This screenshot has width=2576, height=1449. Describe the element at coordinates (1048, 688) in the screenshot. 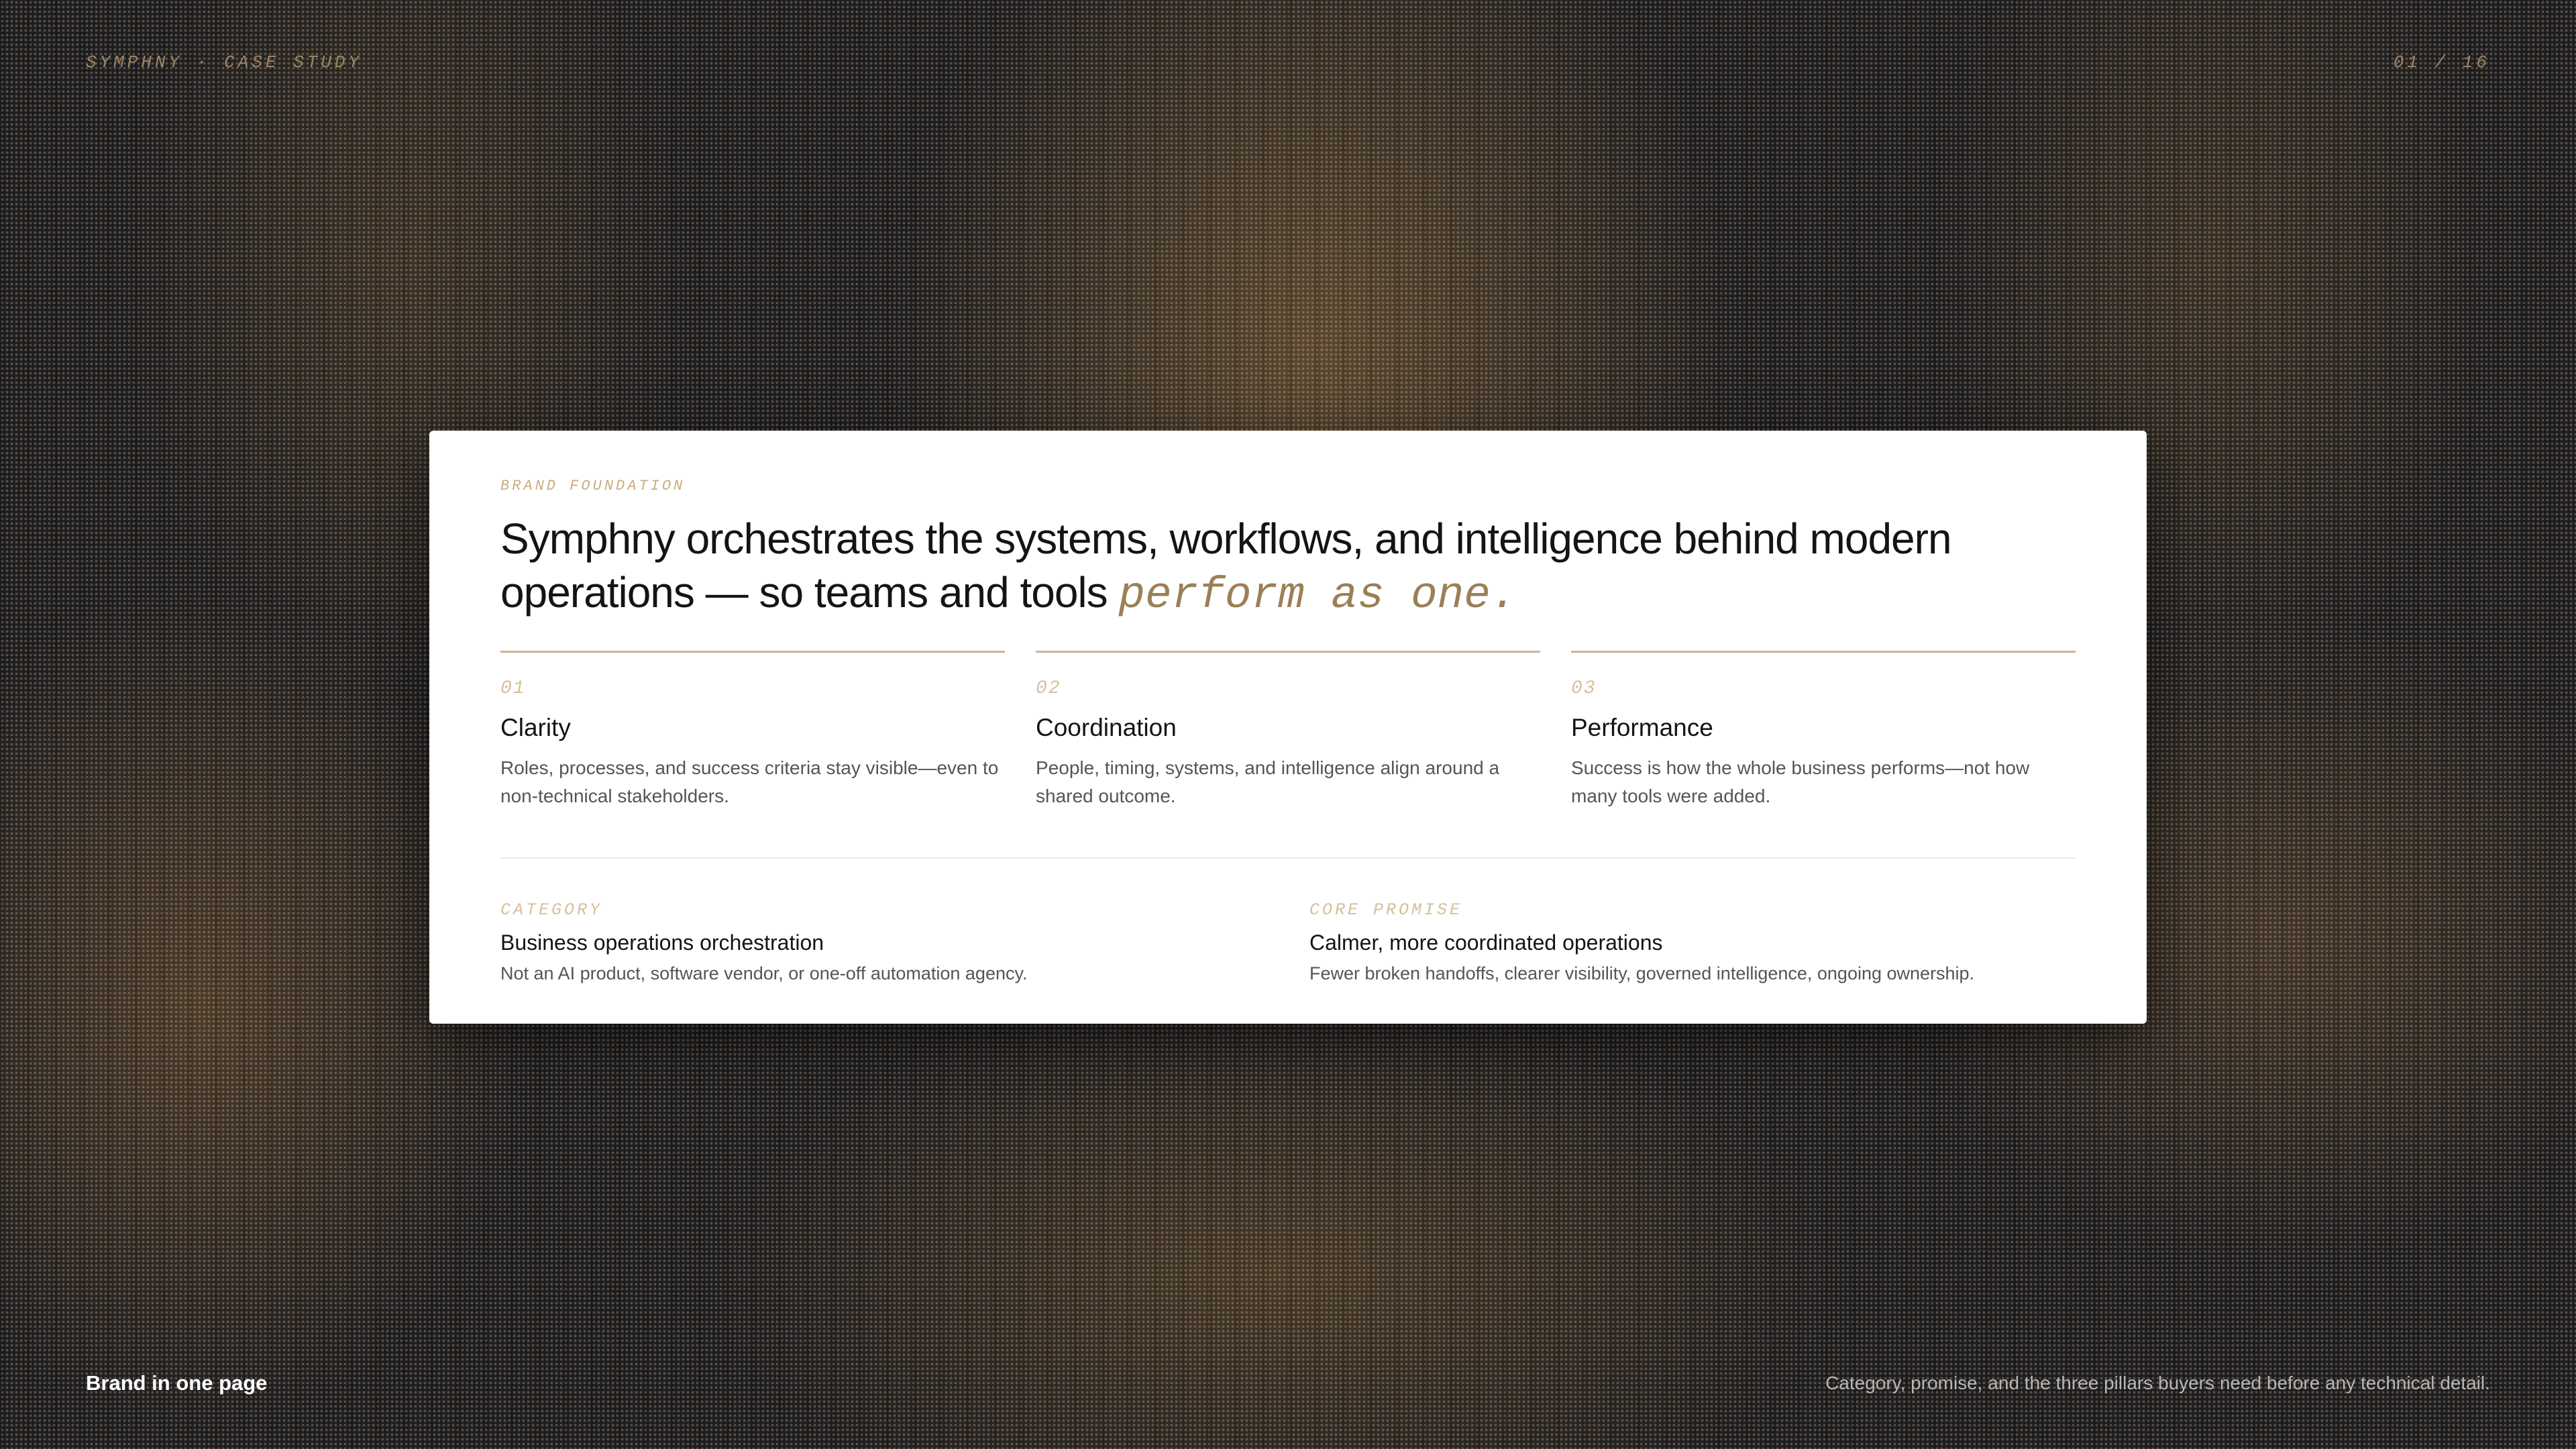

I see `pillar-number: 02` at that location.